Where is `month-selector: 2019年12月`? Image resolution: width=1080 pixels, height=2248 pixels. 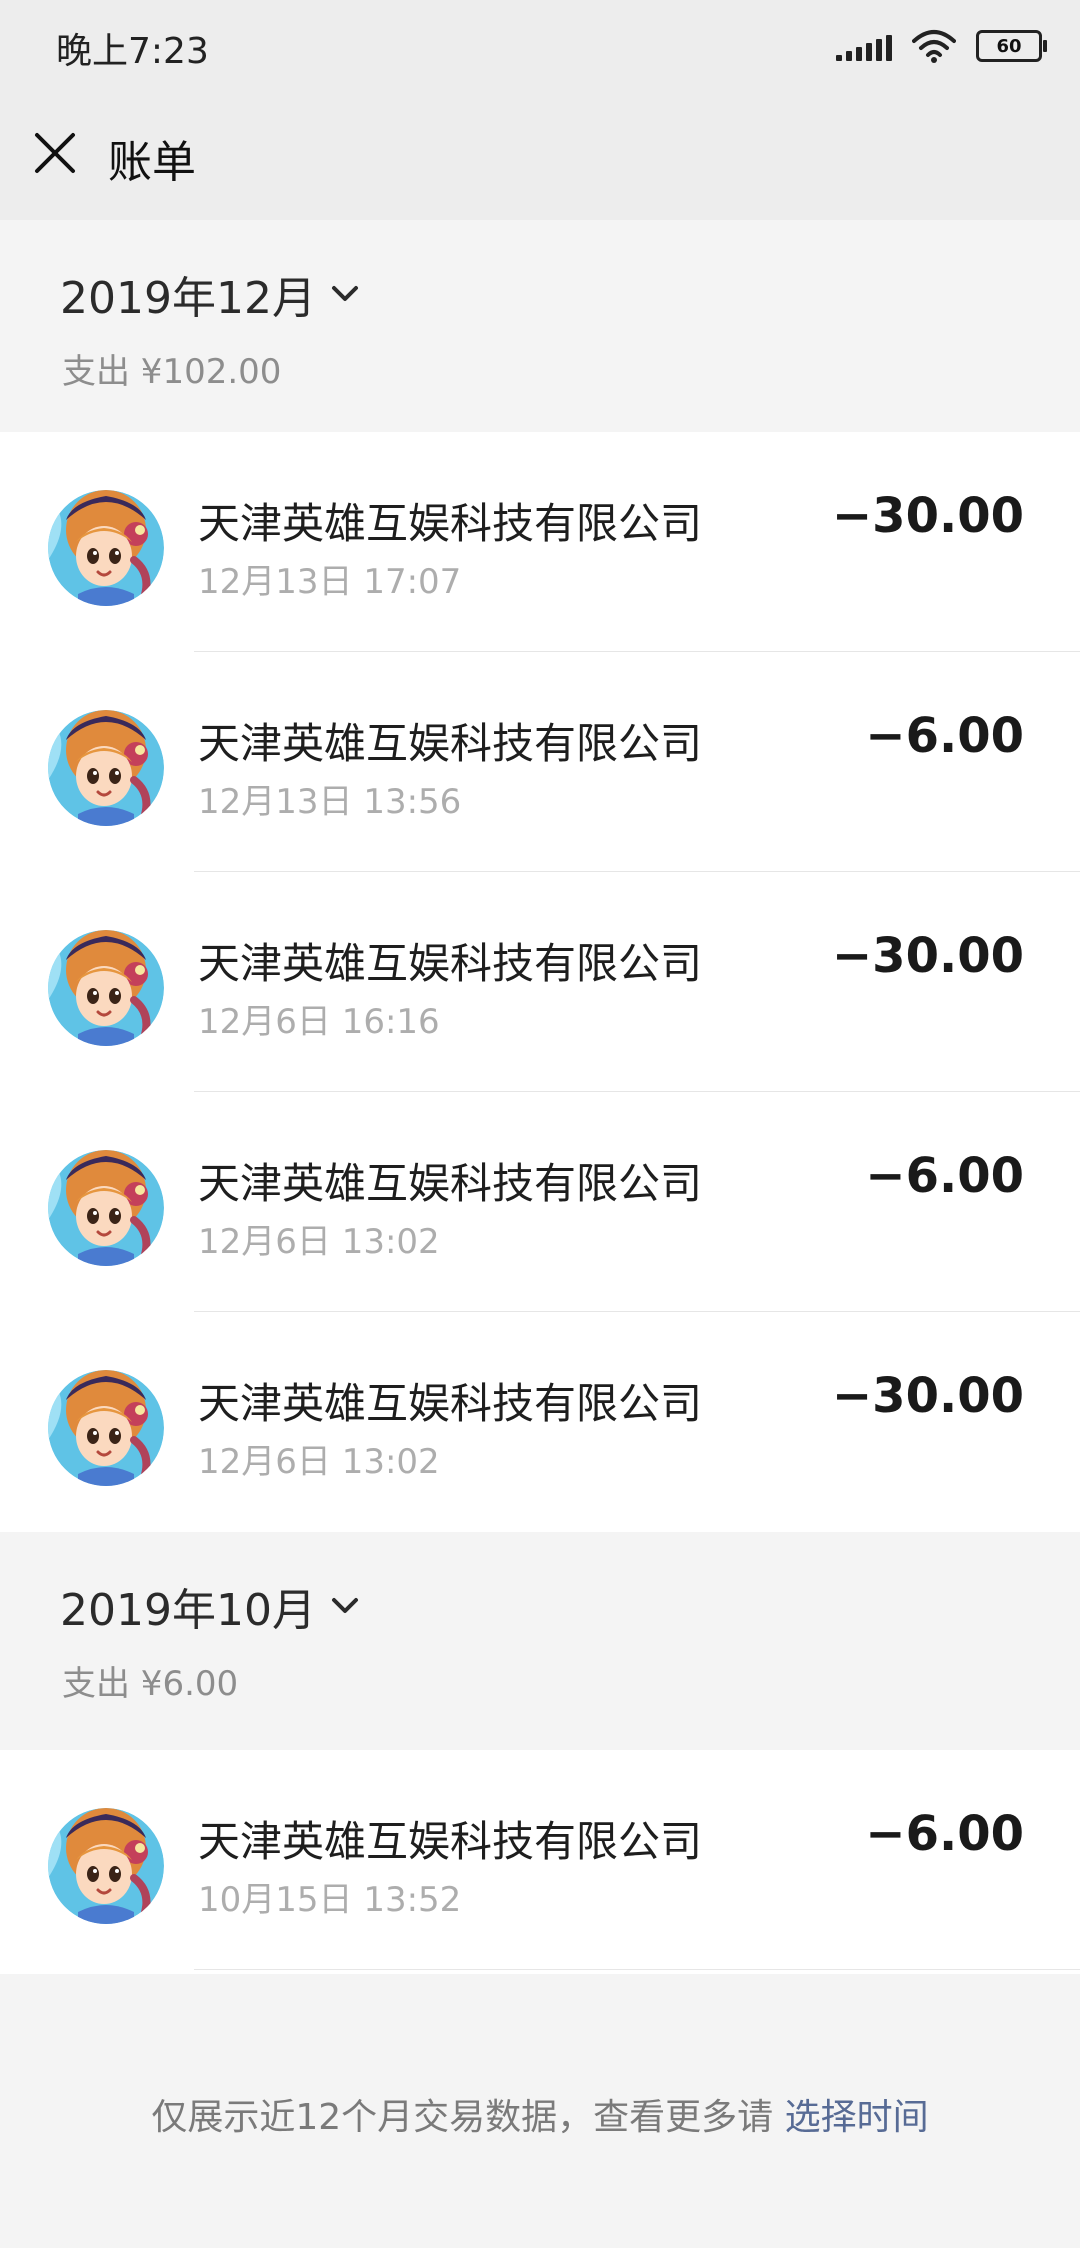
month-selector: 2019年12月 is located at coordinates (210, 294).